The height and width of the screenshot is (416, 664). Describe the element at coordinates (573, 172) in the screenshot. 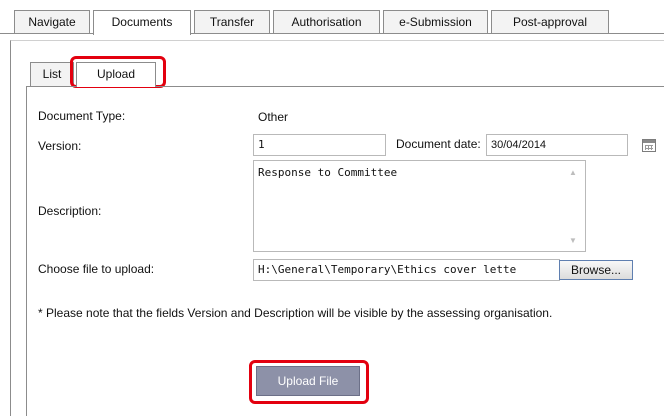

I see `scroll-up-icon: ▲` at that location.